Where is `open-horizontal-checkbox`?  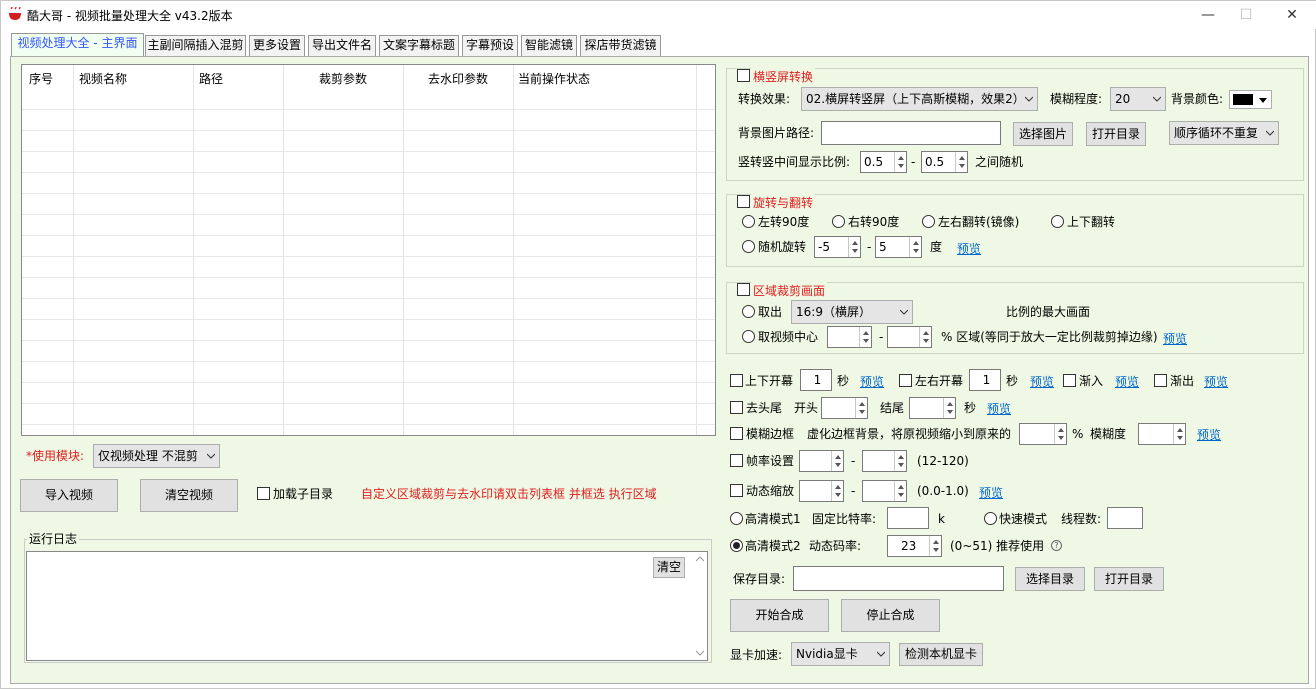
open-horizontal-checkbox is located at coordinates (905, 380).